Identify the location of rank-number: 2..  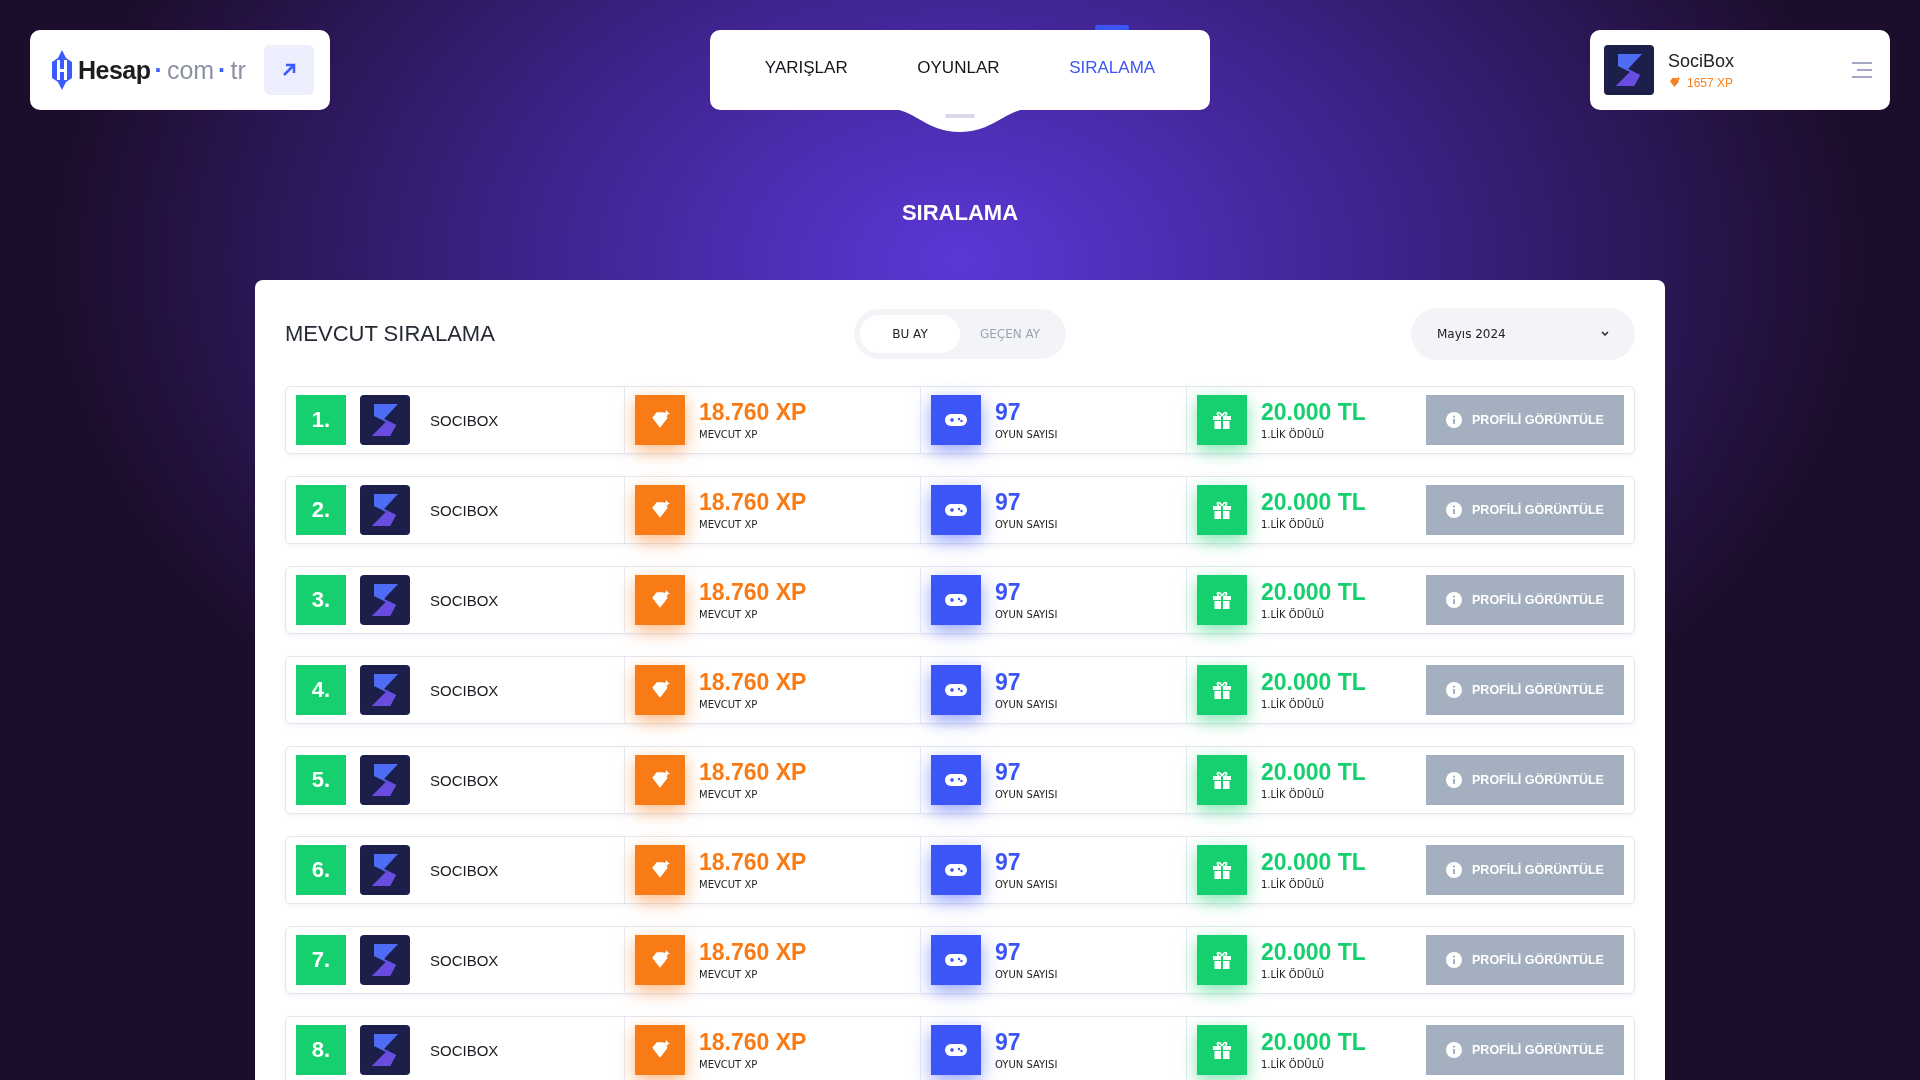
(321, 510).